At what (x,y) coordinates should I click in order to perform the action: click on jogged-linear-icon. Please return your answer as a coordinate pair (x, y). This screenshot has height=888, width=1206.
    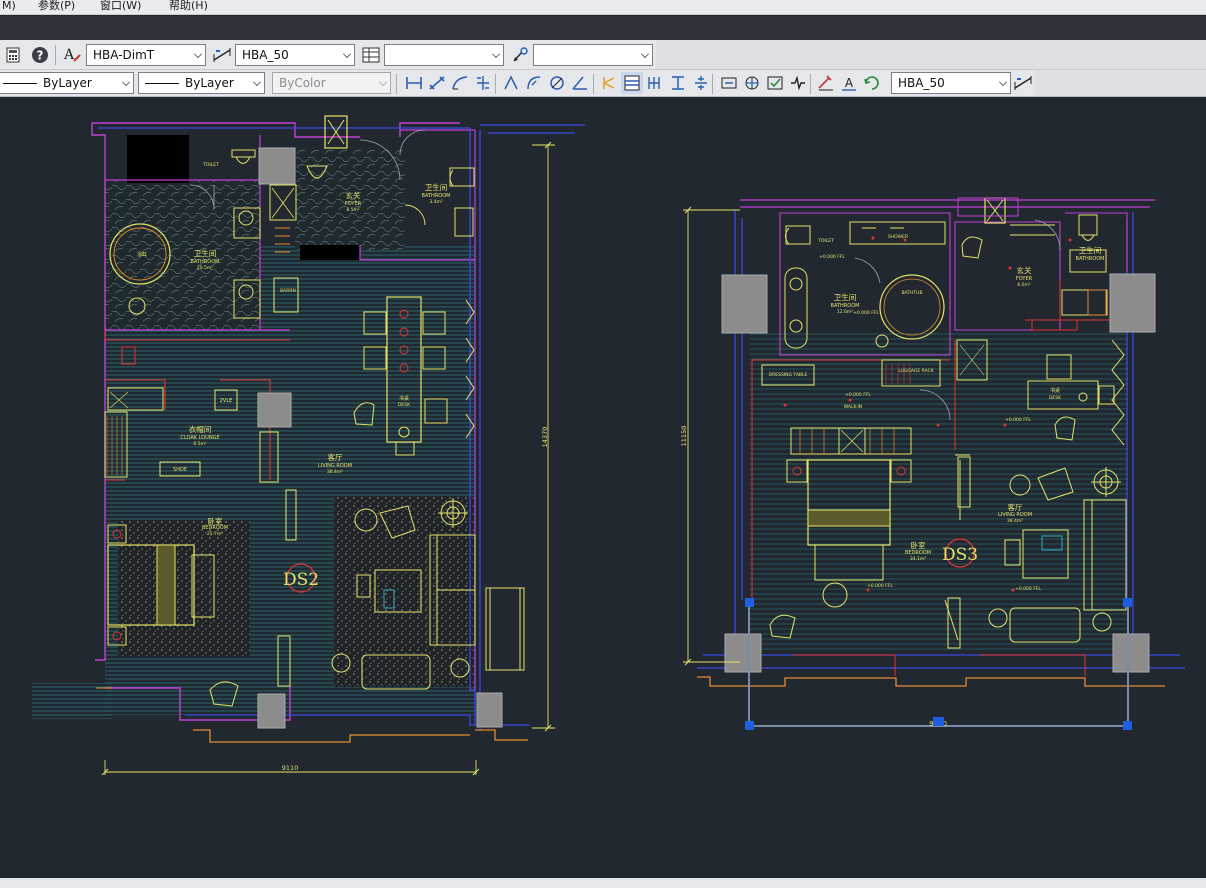
    Looking at the image, I should click on (798, 83).